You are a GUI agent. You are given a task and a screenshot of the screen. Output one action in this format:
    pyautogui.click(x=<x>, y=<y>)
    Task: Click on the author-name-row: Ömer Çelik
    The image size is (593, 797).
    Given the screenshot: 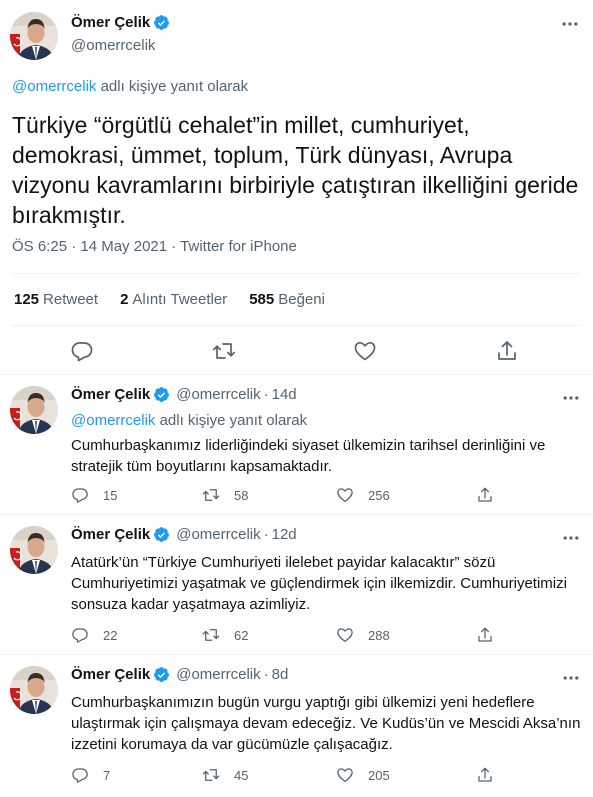 What is the action you would take?
    pyautogui.click(x=120, y=22)
    